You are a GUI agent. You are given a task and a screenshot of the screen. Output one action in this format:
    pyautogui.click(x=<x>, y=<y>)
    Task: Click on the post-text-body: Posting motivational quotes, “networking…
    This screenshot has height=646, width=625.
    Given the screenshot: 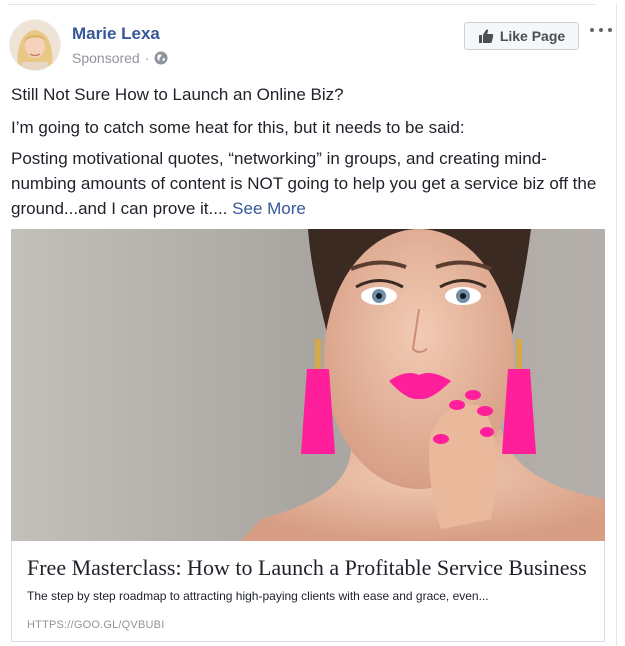 What is the action you would take?
    pyautogui.click(x=308, y=183)
    